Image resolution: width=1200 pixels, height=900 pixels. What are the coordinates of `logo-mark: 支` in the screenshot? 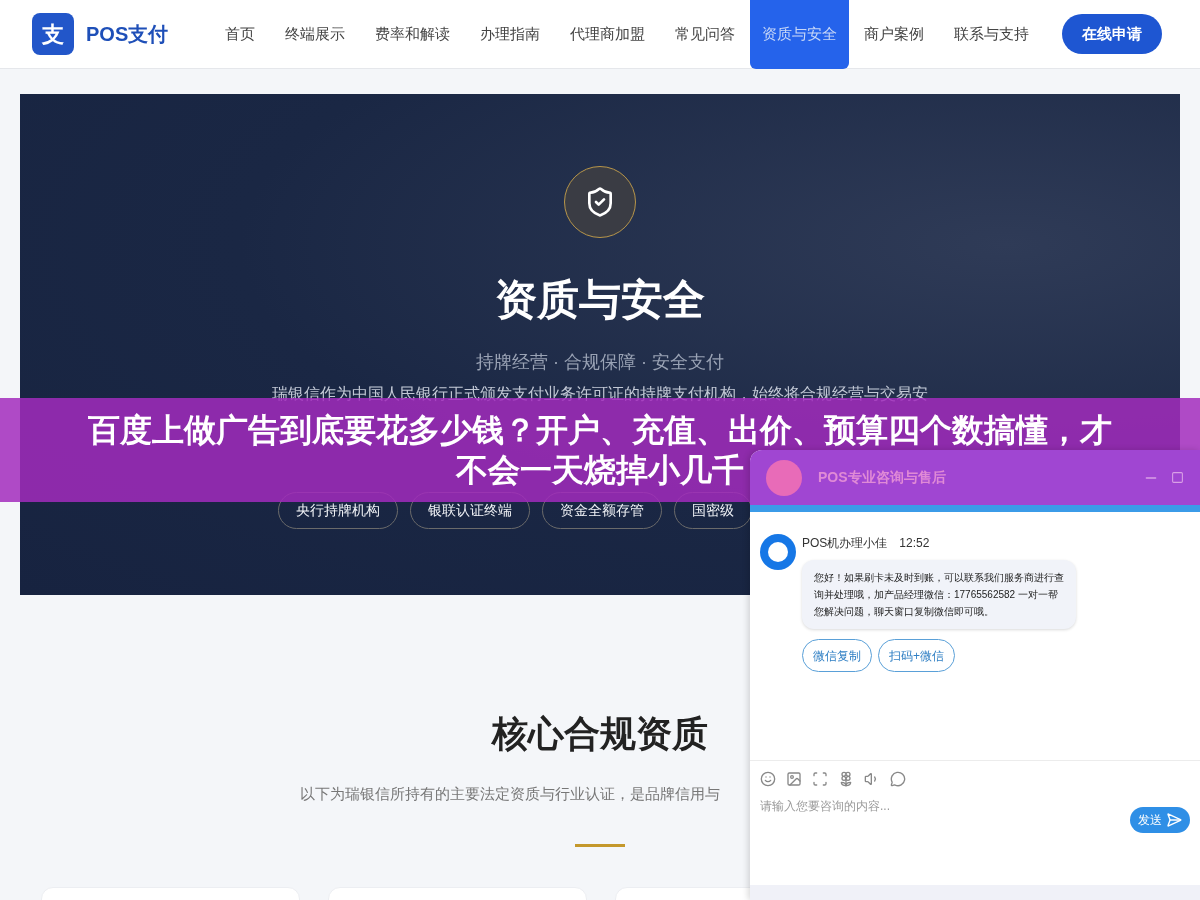 It's located at (53, 34).